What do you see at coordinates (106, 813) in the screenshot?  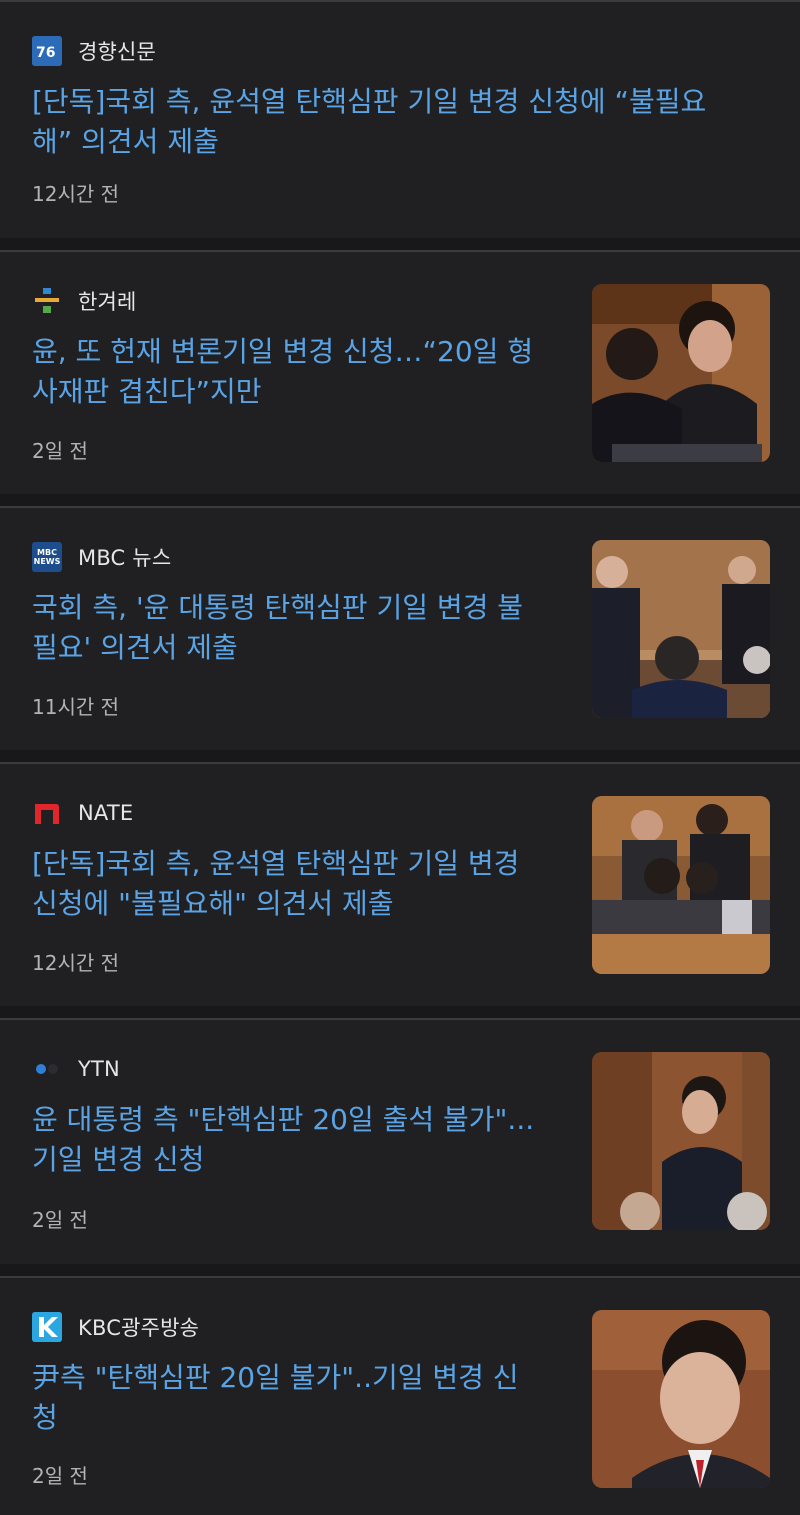 I see `source-name: NATE` at bounding box center [106, 813].